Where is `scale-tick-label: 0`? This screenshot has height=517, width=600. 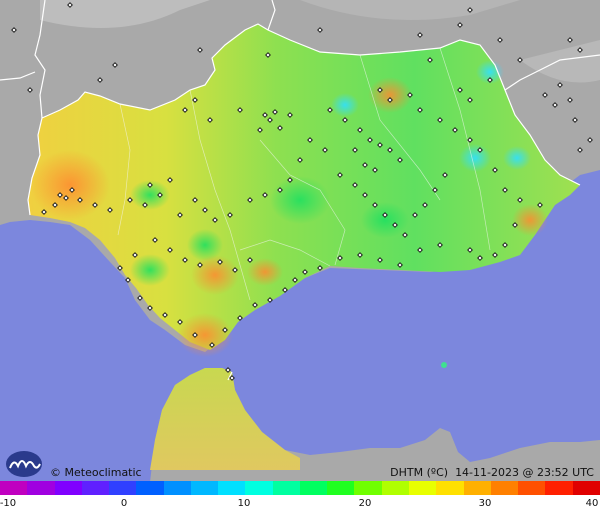
scale-tick-label: 0 is located at coordinates (124, 503).